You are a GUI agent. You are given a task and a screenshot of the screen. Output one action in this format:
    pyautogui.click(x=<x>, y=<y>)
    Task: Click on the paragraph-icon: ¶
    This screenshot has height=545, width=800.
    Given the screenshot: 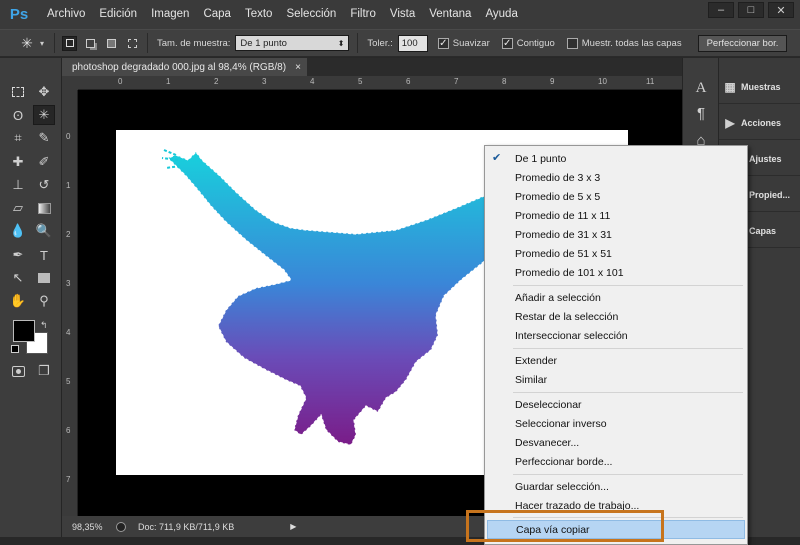 What is the action you would take?
    pyautogui.click(x=701, y=113)
    